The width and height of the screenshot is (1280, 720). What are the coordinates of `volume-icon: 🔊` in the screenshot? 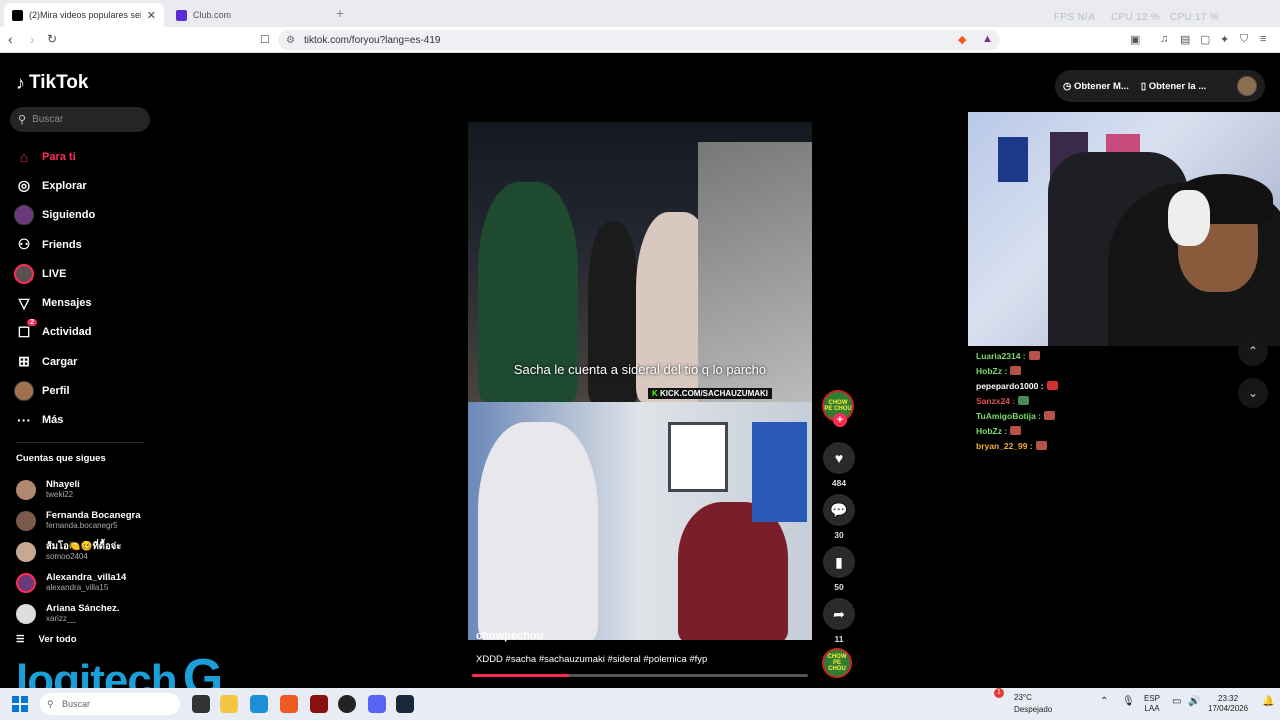 It's located at (1194, 702).